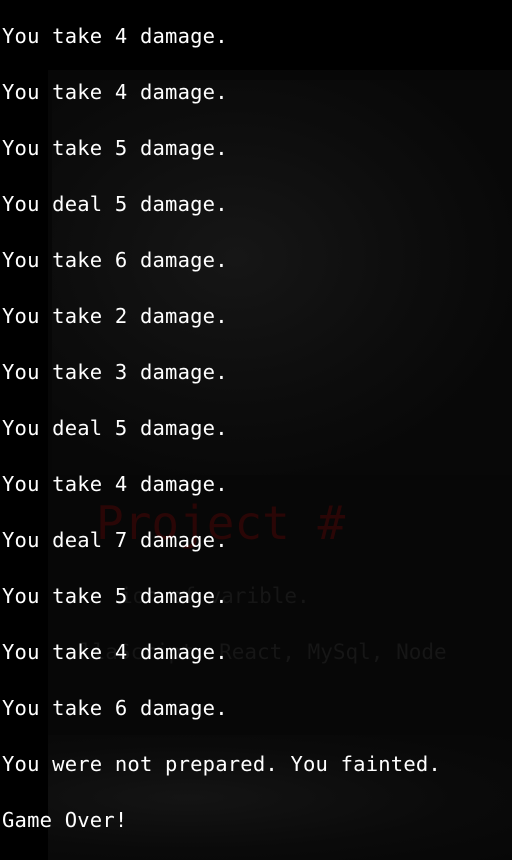 This screenshot has width=512, height=860. Describe the element at coordinates (115, 540) in the screenshot. I see `output-line: You deal 7 damage.` at that location.